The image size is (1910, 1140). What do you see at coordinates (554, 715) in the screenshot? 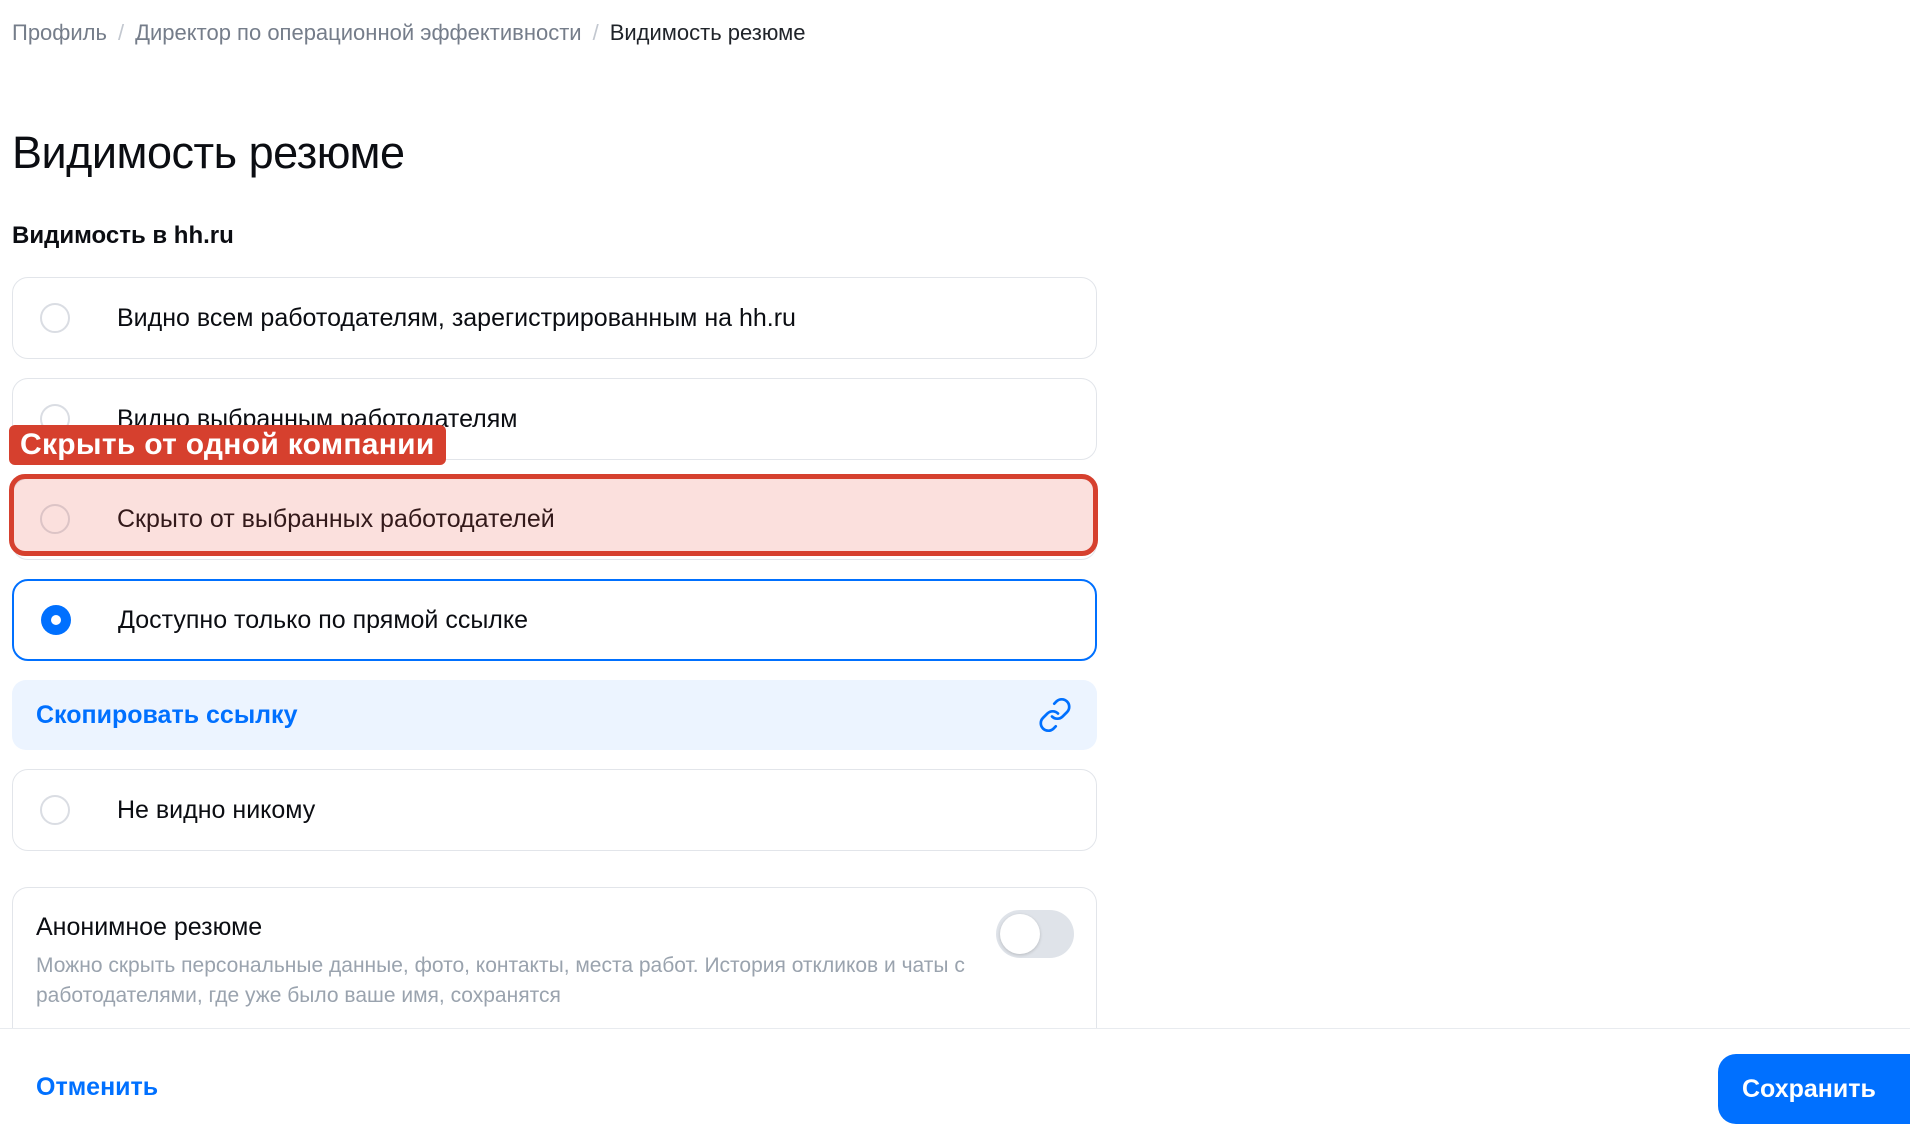
I see `copy-link-button: Скопировать ссылку` at bounding box center [554, 715].